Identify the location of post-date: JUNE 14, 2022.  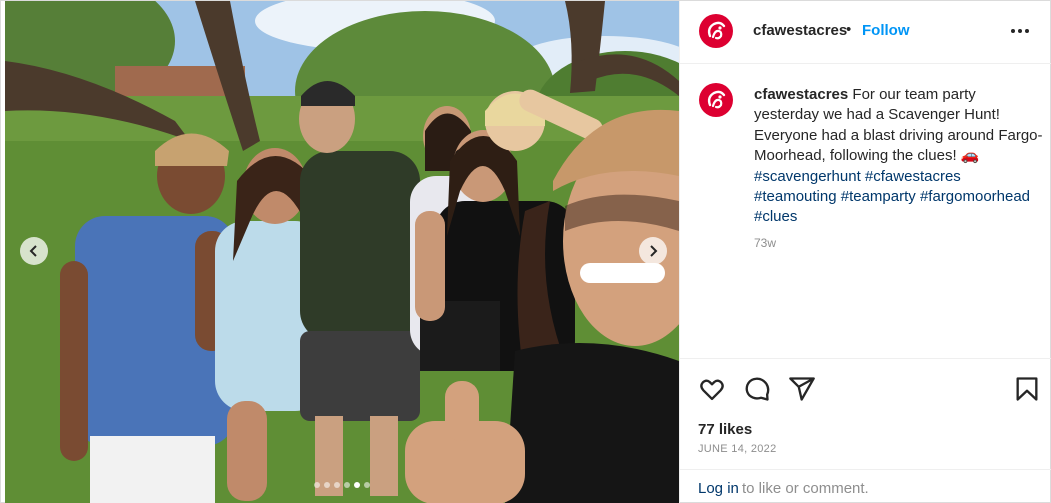
(737, 449).